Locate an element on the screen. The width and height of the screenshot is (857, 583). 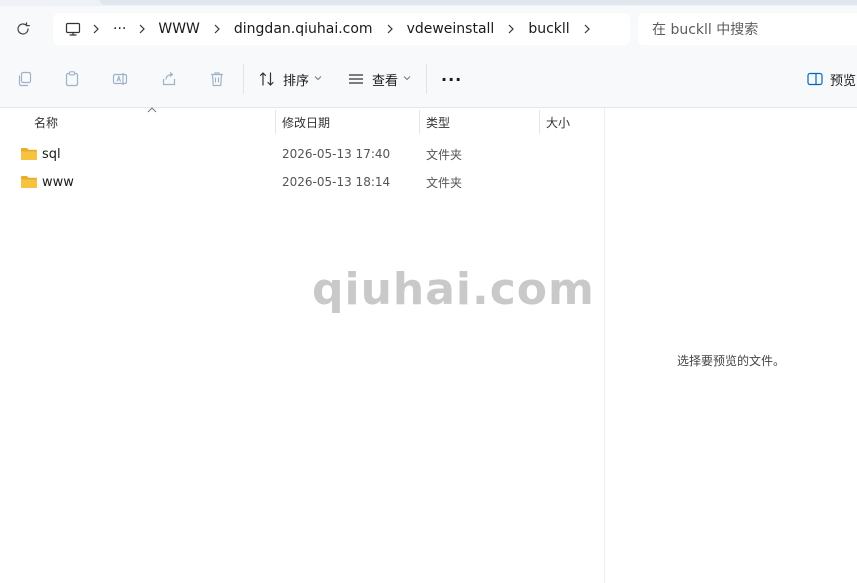
breadcrumb-item-www: WWW is located at coordinates (179, 29).